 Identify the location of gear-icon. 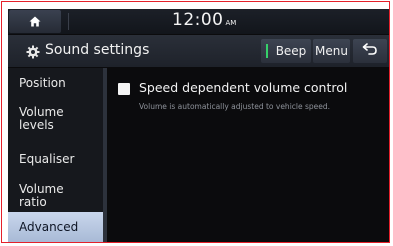
(33, 51).